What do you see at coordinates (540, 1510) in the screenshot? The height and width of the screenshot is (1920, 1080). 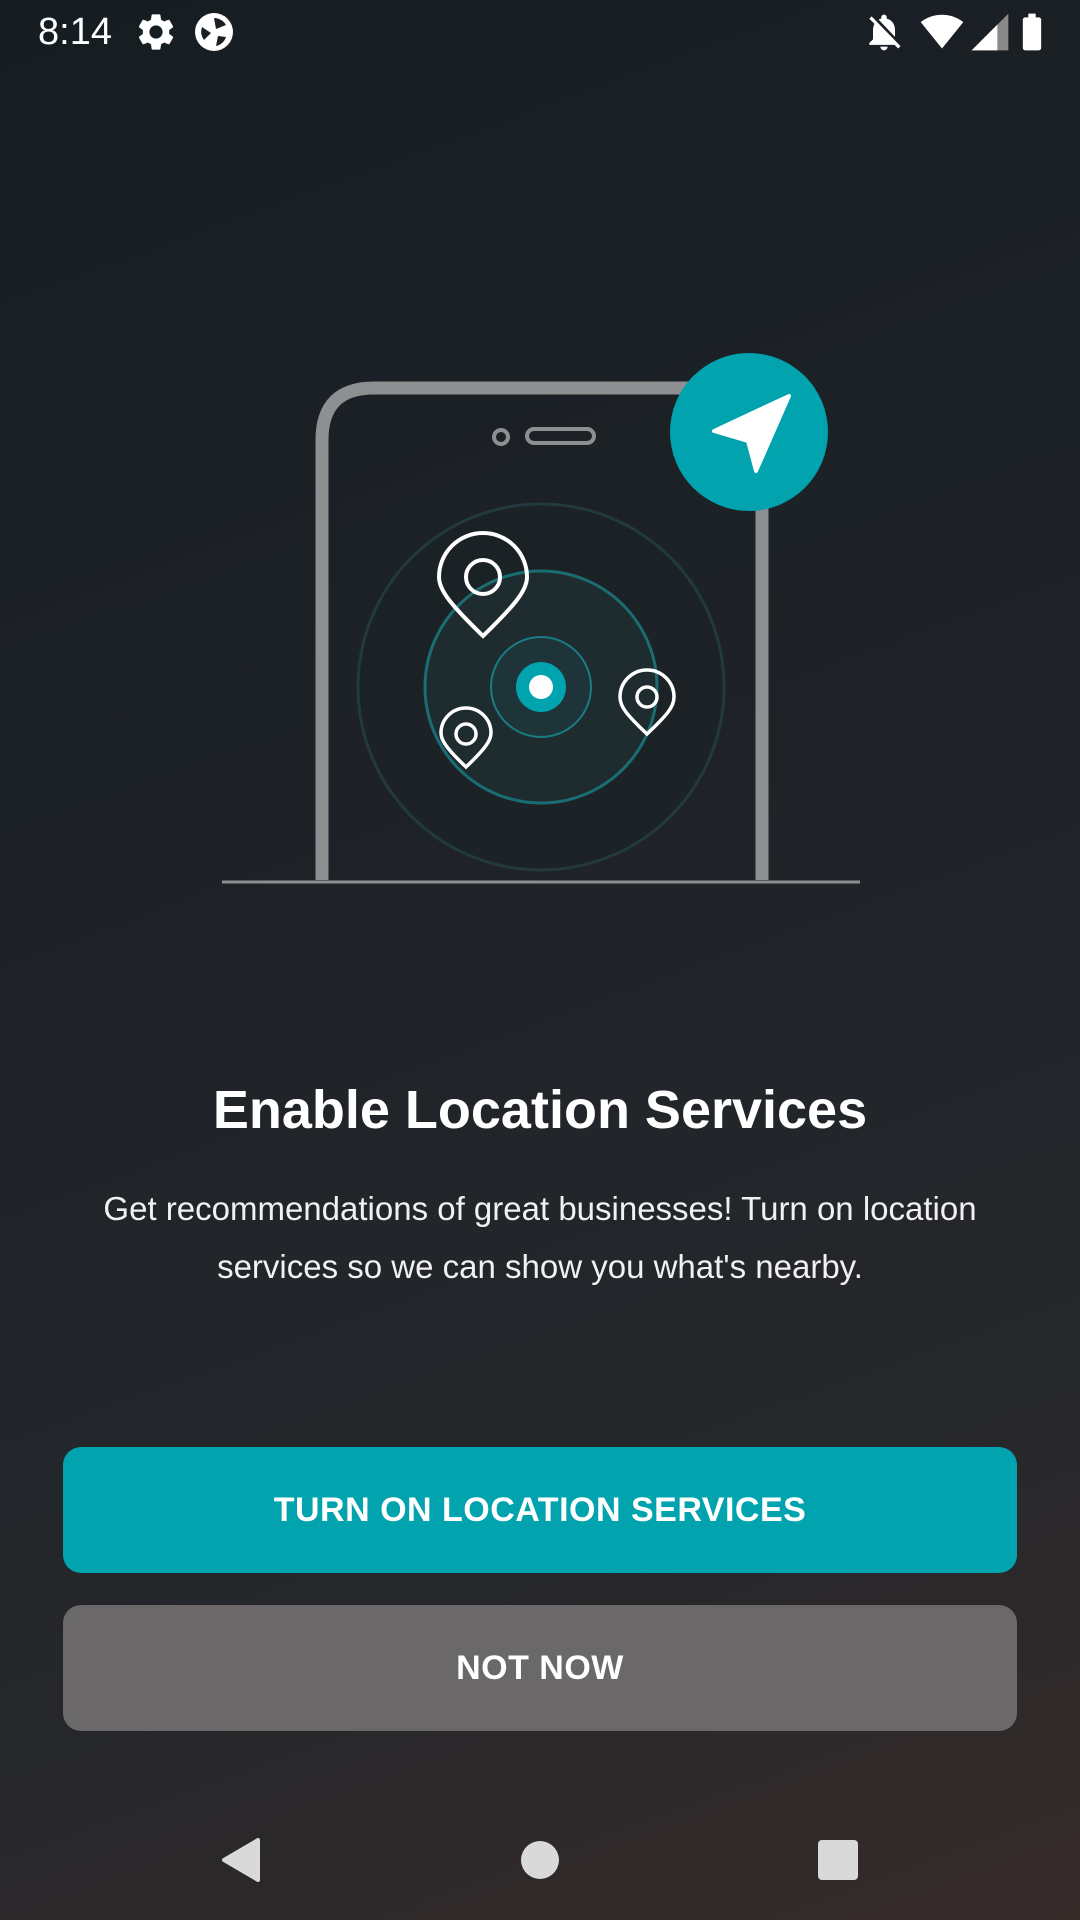 I see `turn-on-location-button: TURN ON LOCATION SERVICES` at bounding box center [540, 1510].